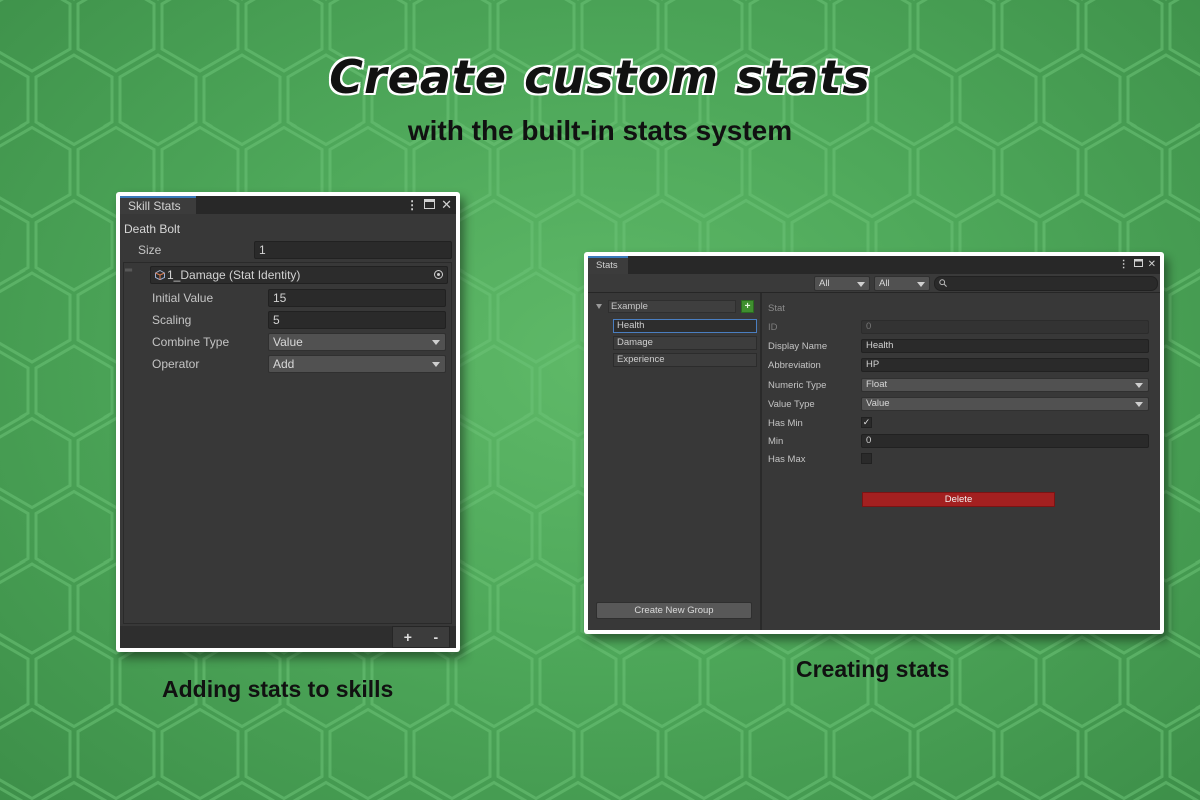 This screenshot has height=800, width=1200. I want to click on value-type-dropdown: Value, so click(1005, 404).